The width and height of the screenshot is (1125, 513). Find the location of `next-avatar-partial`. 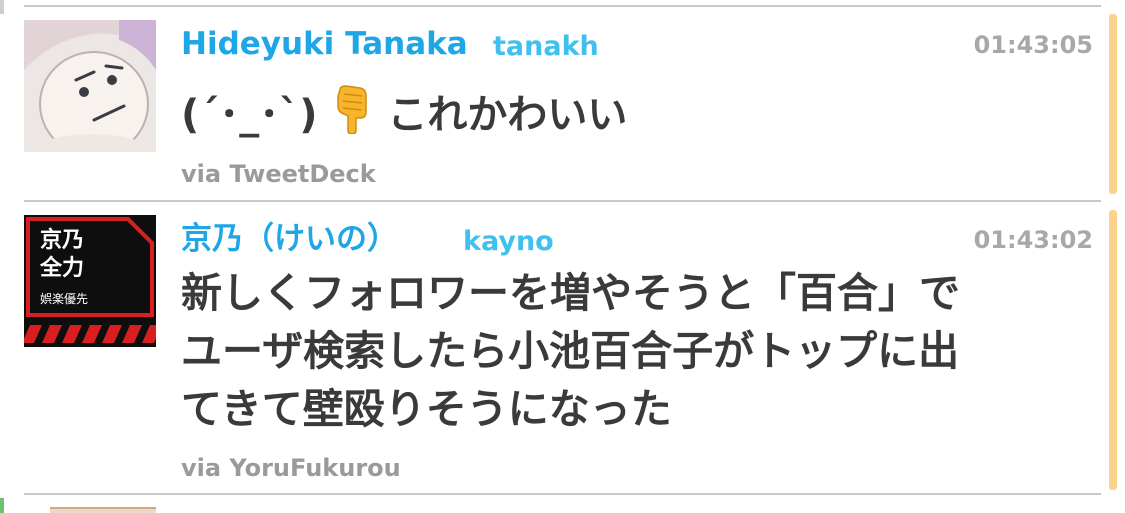

next-avatar-partial is located at coordinates (103, 510).